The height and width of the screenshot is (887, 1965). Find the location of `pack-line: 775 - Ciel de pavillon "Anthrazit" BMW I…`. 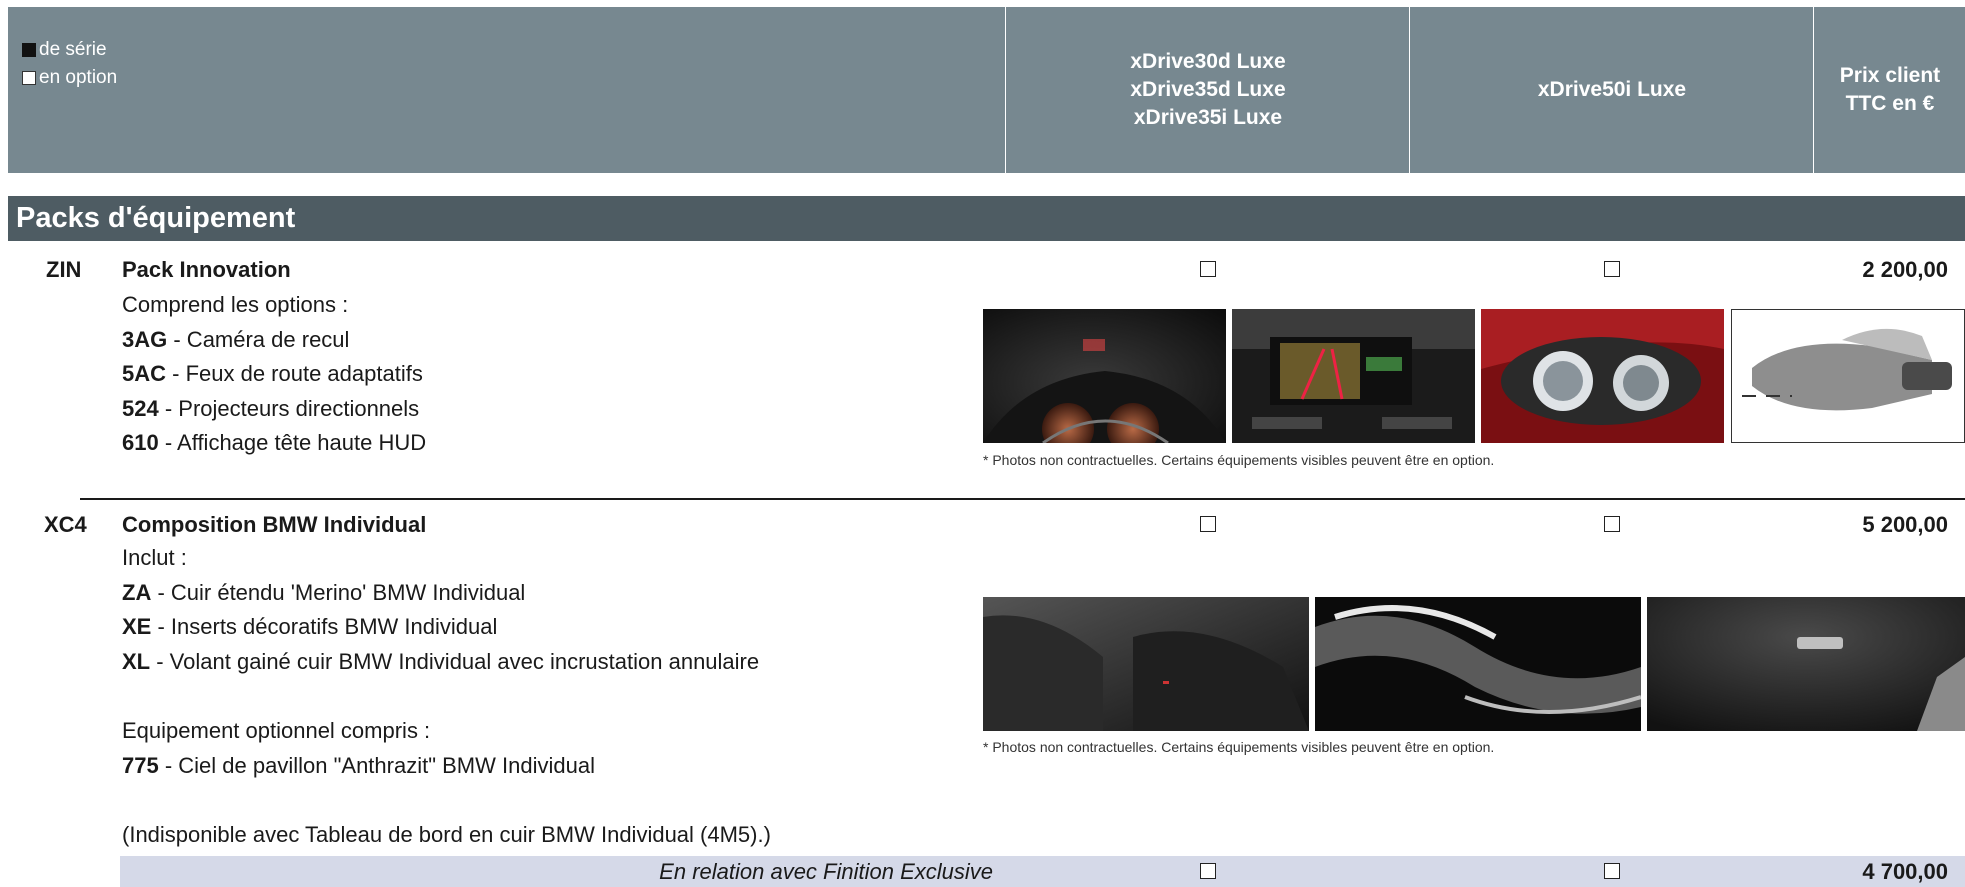

pack-line: 775 - Ciel de pavillon "Anthrazit" BMW I… is located at coordinates (358, 765).